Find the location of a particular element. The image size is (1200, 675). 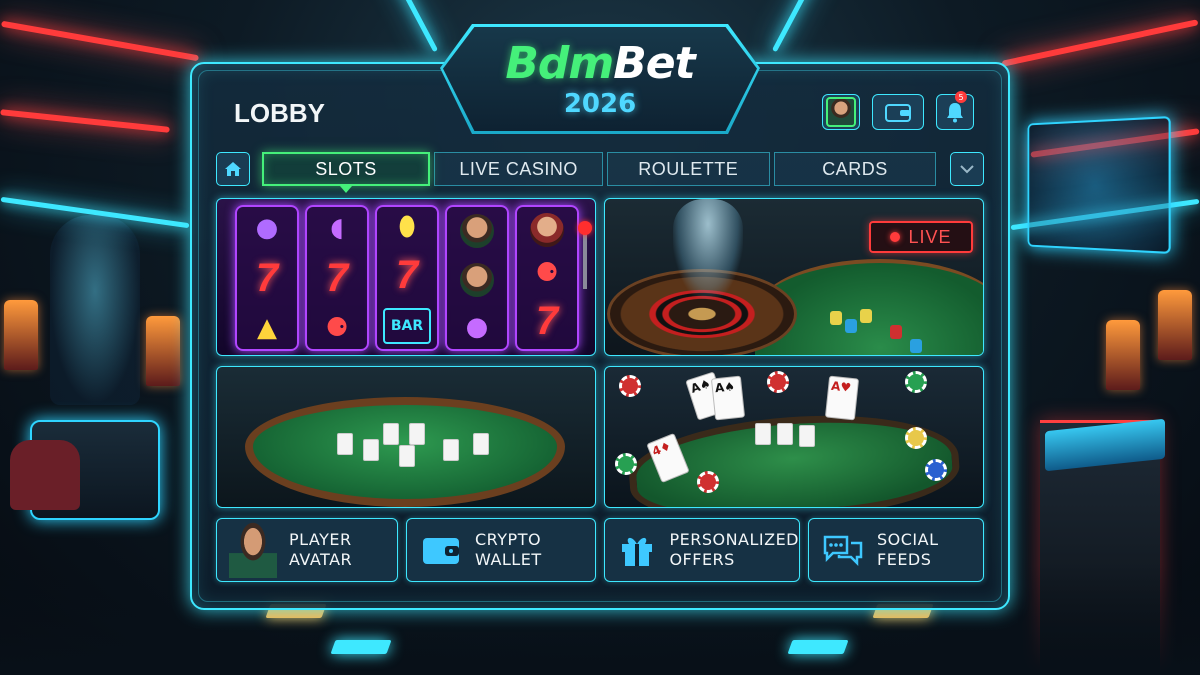

header-actions: 5 is located at coordinates (898, 110).